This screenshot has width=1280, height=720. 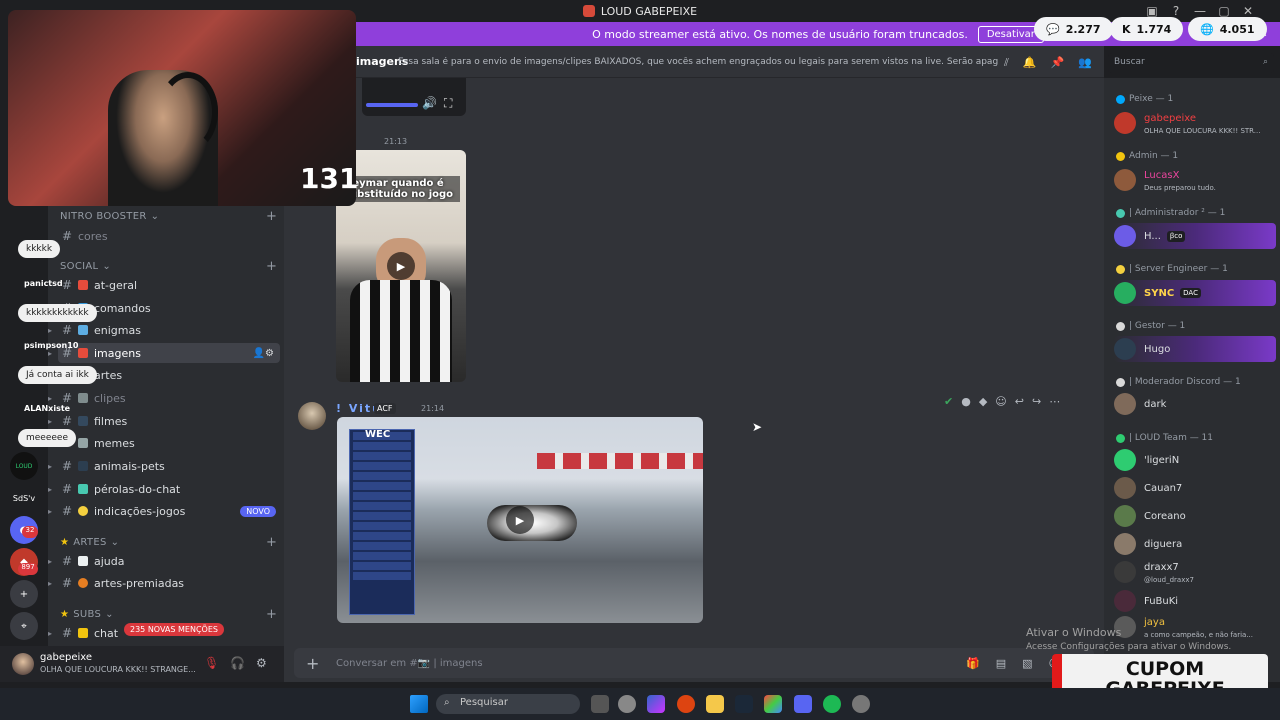 What do you see at coordinates (168, 216) in the screenshot?
I see `category-nitro-booster: NITRO BOOSTER ⌄ +` at bounding box center [168, 216].